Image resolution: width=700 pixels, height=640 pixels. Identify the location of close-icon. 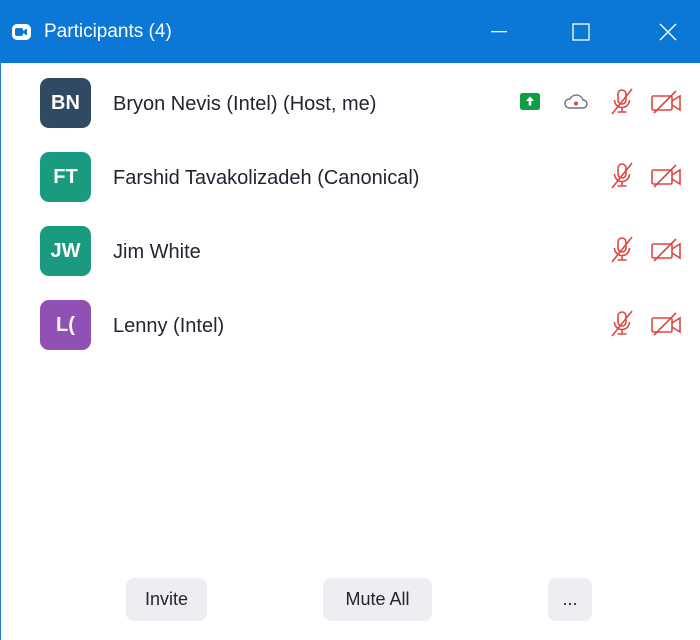
(668, 31).